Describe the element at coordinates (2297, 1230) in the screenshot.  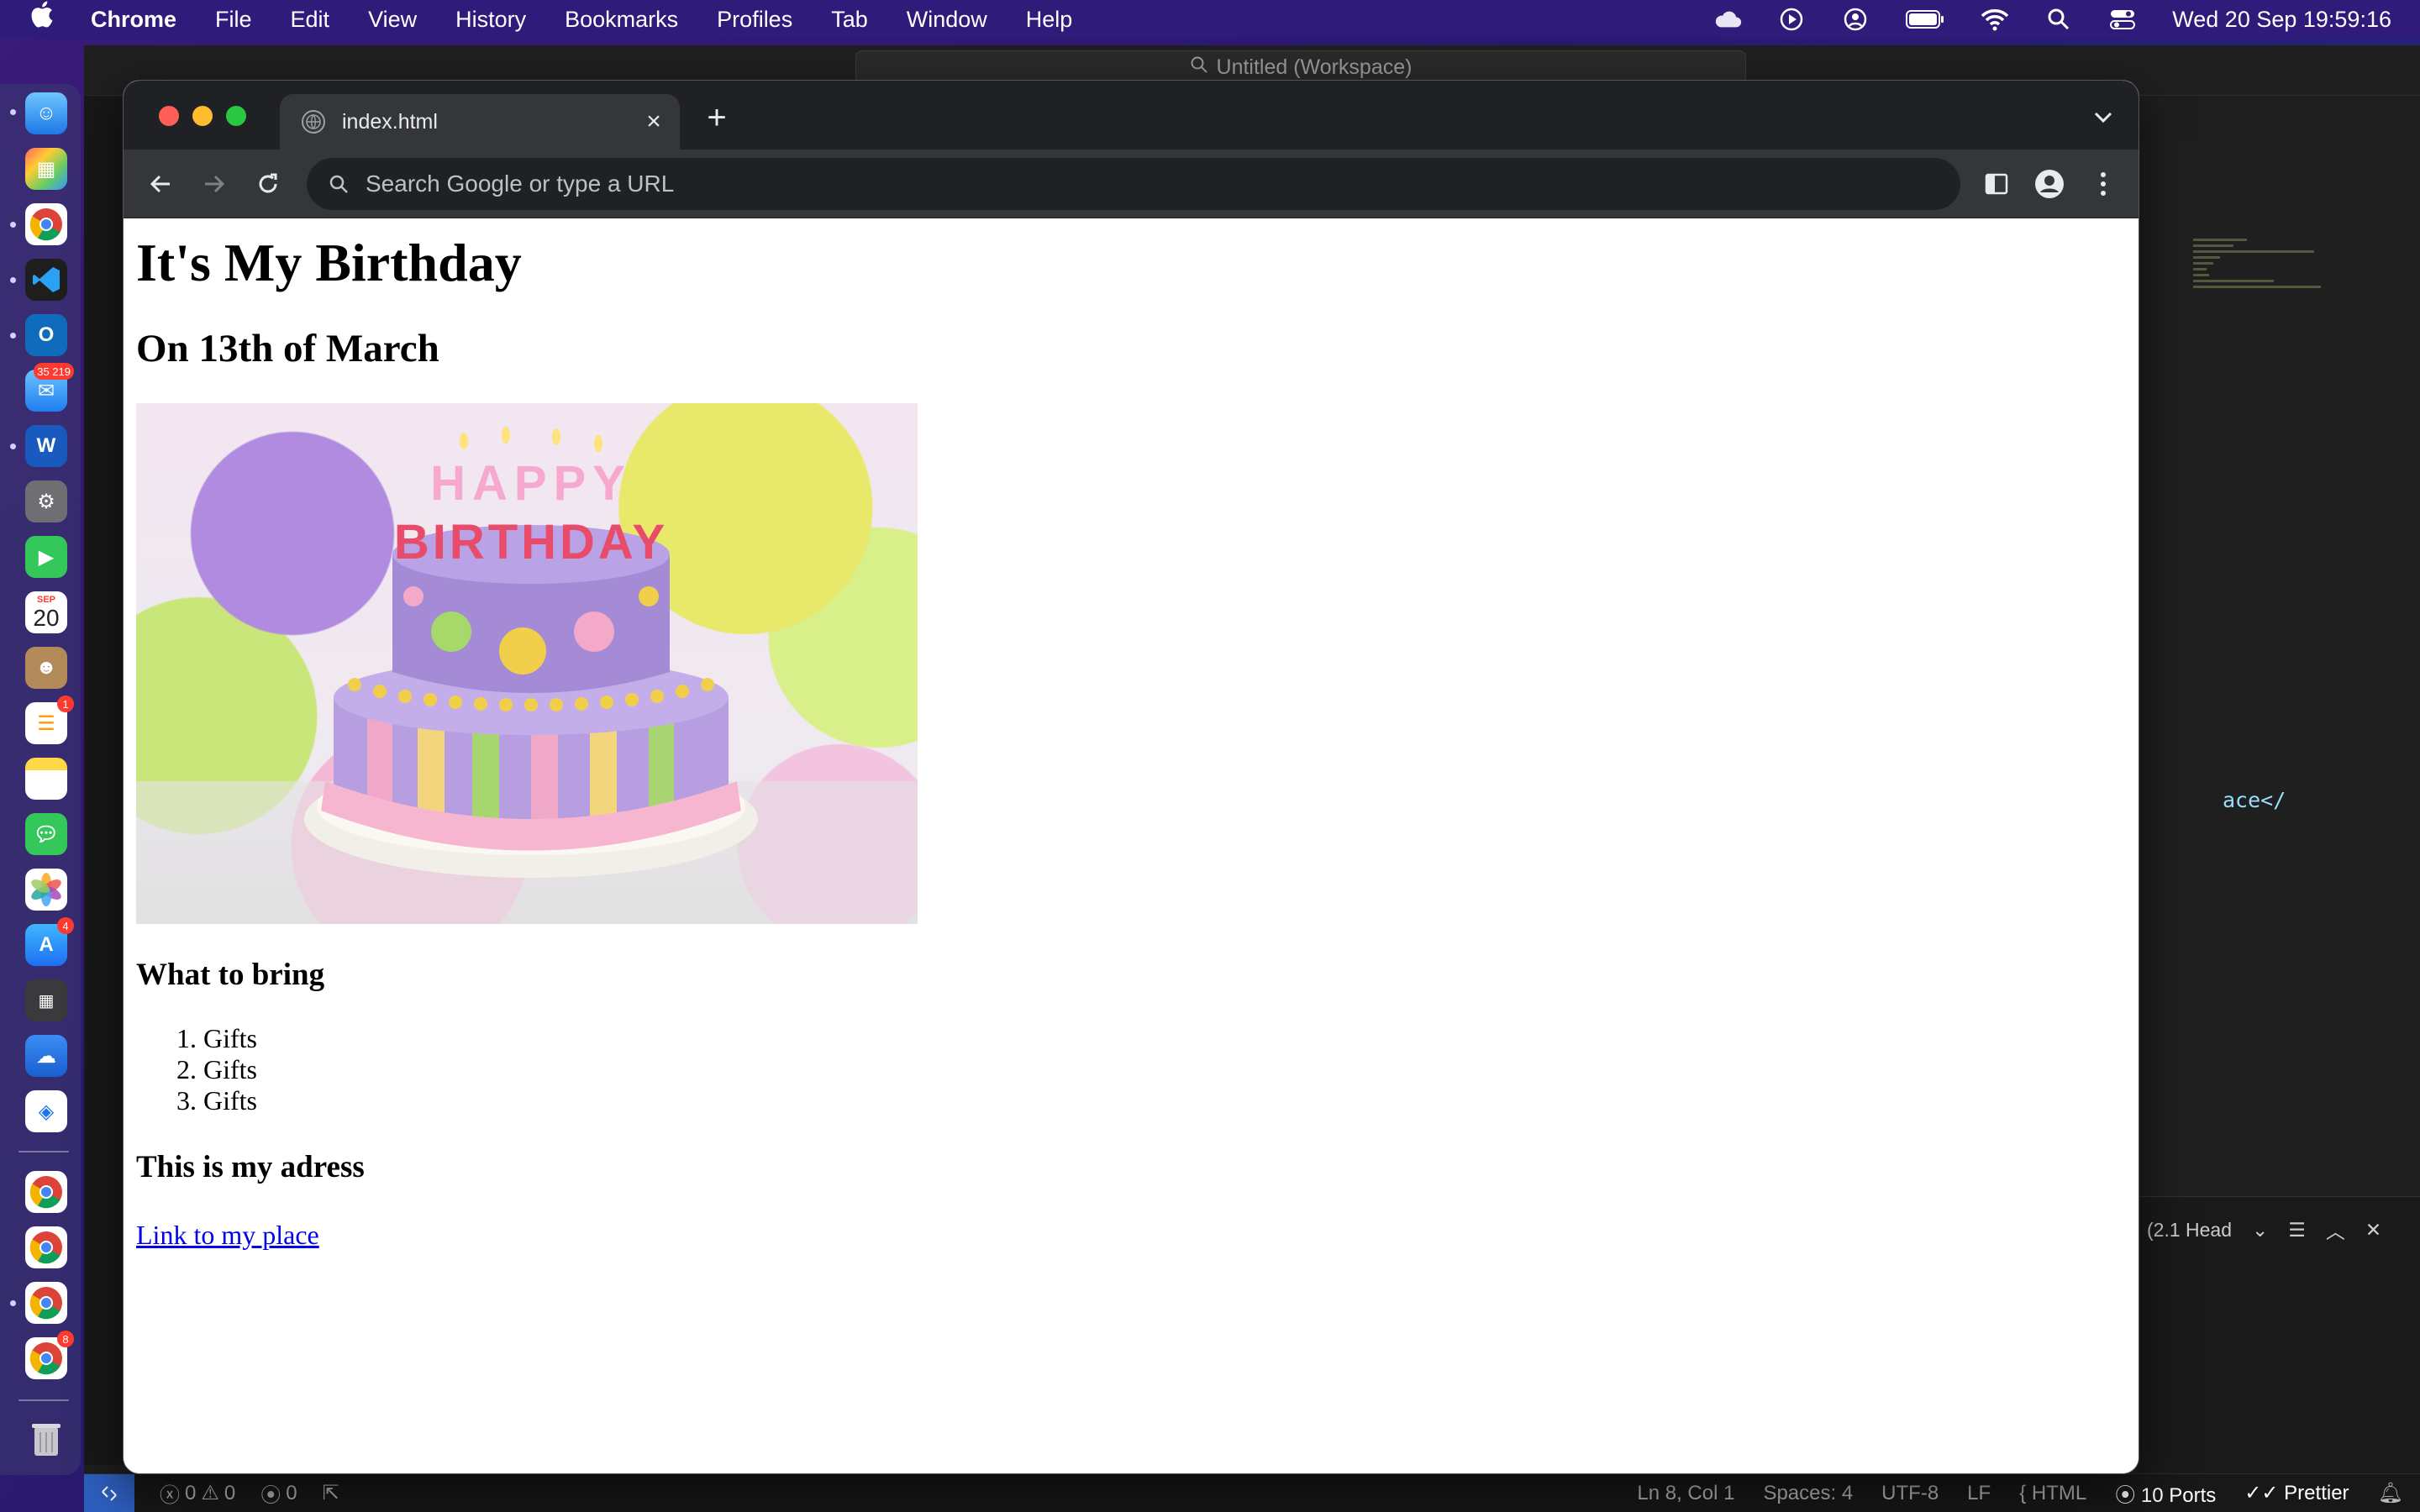
I see `list-filter-icon: ☰` at that location.